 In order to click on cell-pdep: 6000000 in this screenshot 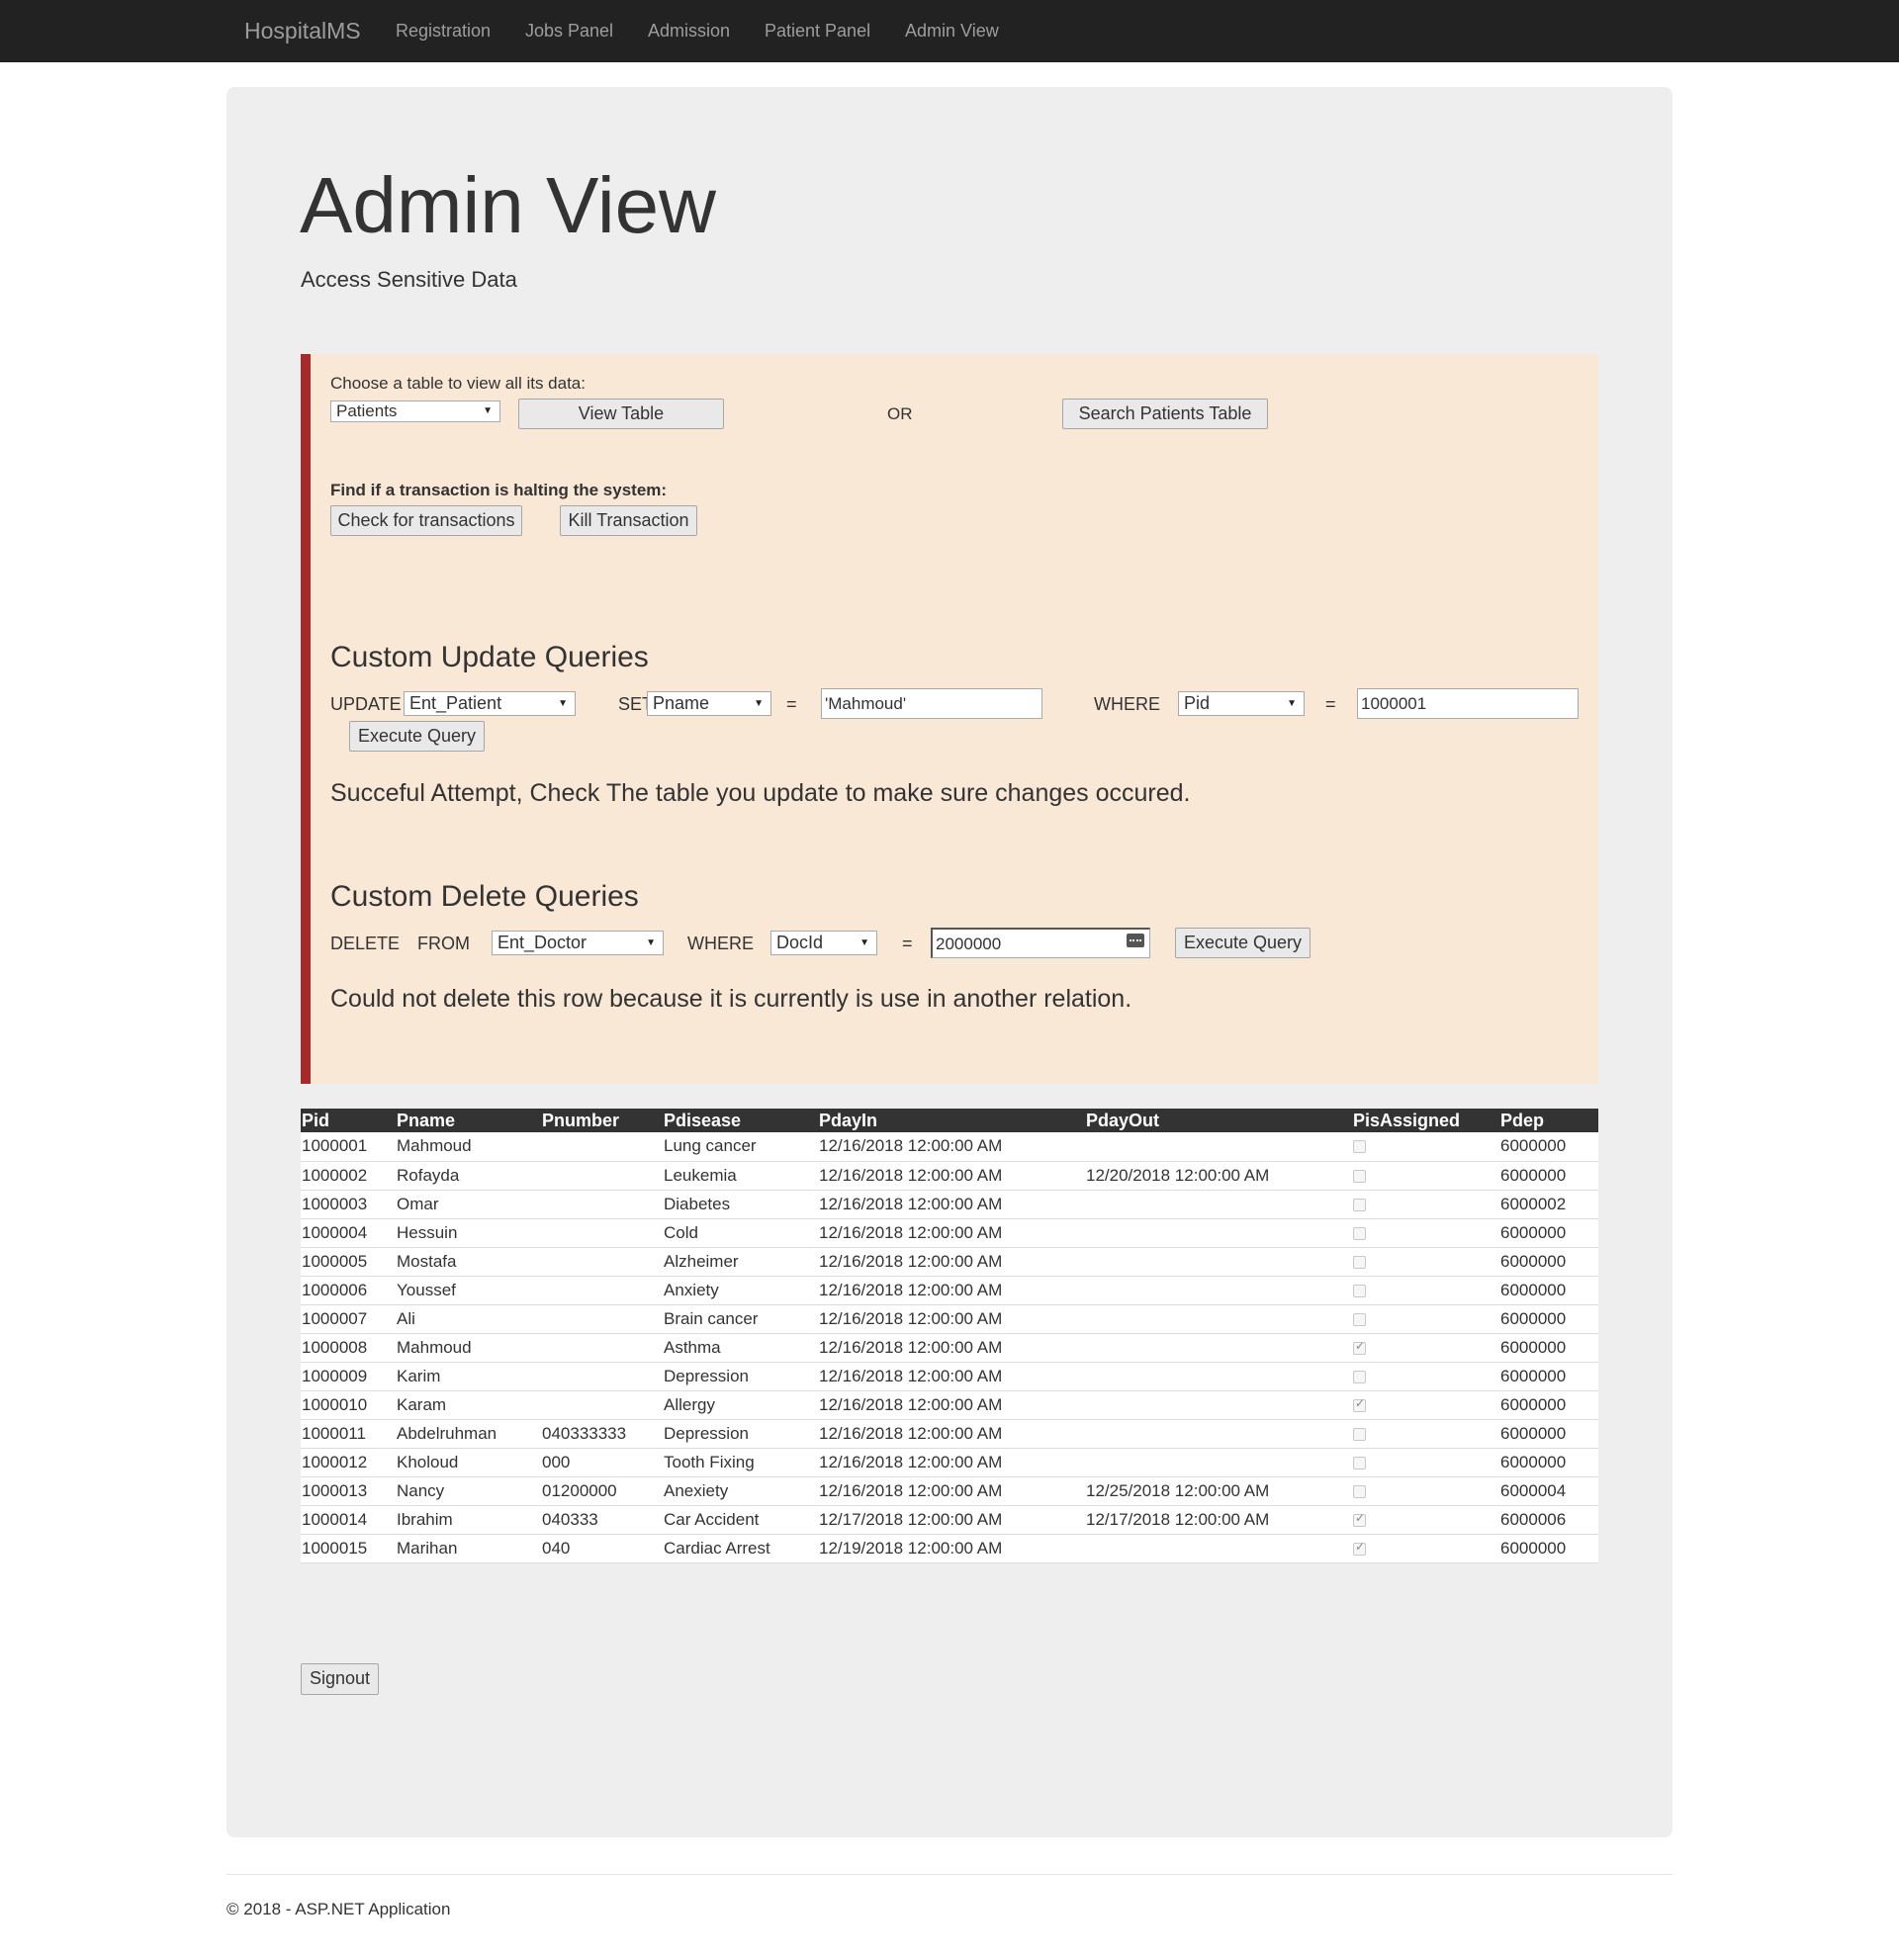, I will do `click(1548, 1376)`.